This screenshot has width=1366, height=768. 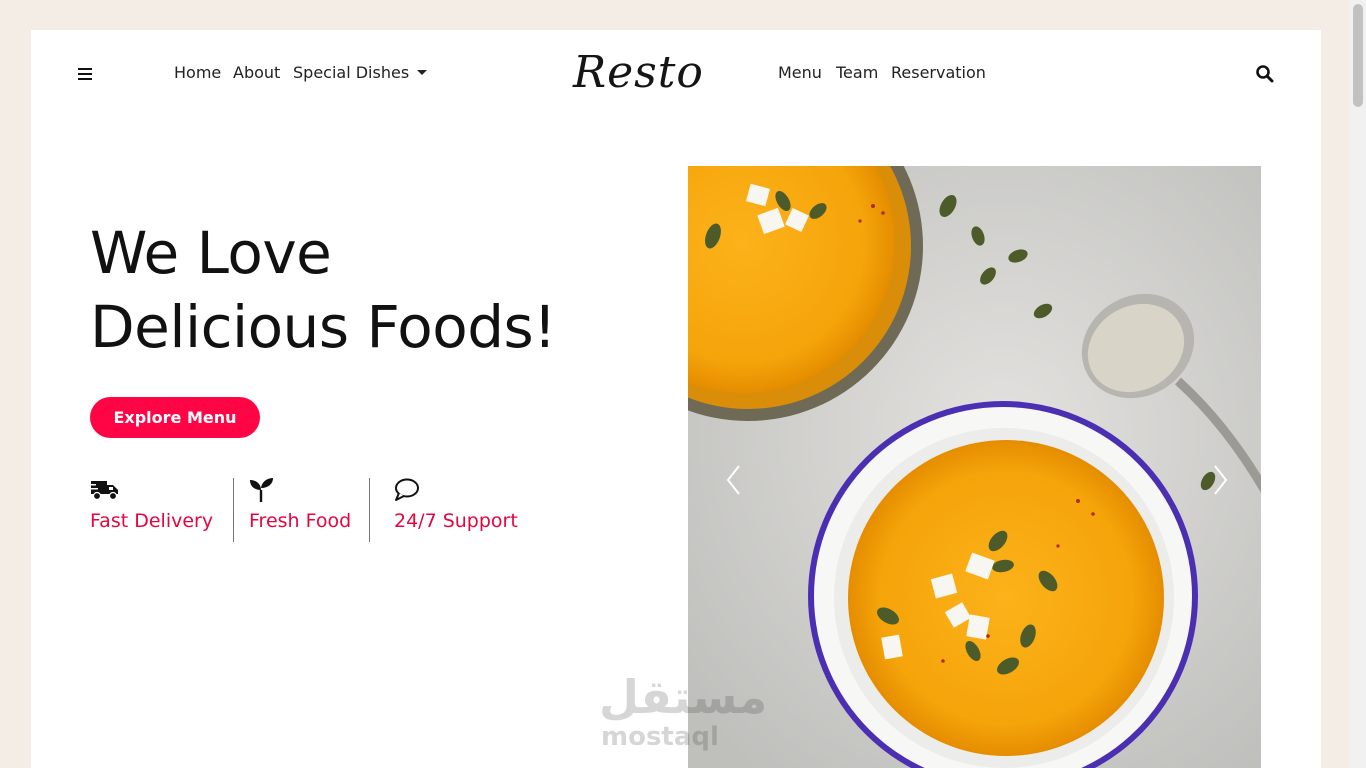 What do you see at coordinates (938, 72) in the screenshot?
I see `nav-reservation-link: Reservation` at bounding box center [938, 72].